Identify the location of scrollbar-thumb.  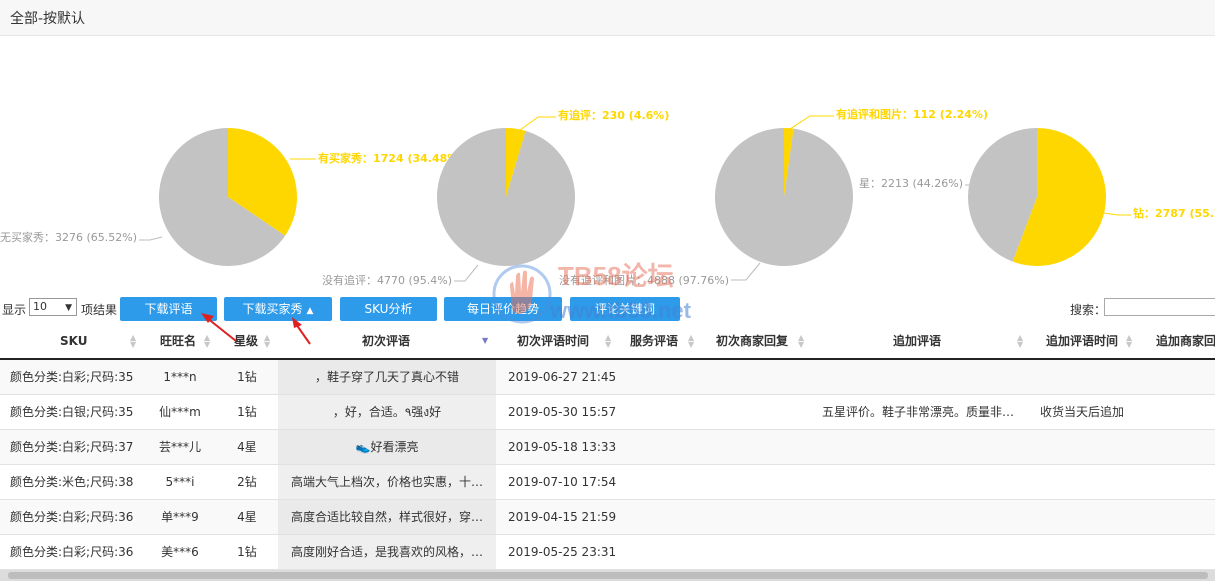
(608, 575).